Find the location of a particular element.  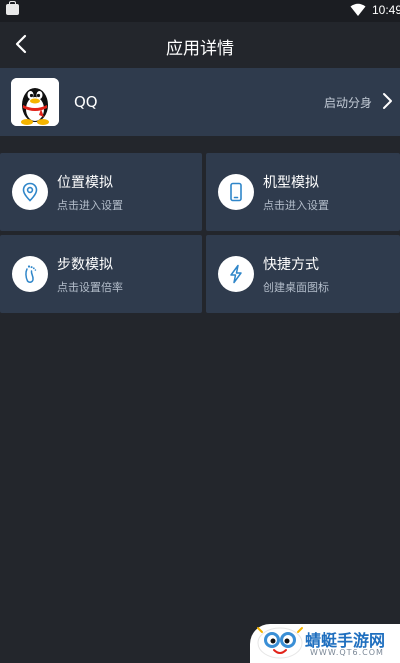

launch-clone-button: 启动分身 is located at coordinates (348, 102).